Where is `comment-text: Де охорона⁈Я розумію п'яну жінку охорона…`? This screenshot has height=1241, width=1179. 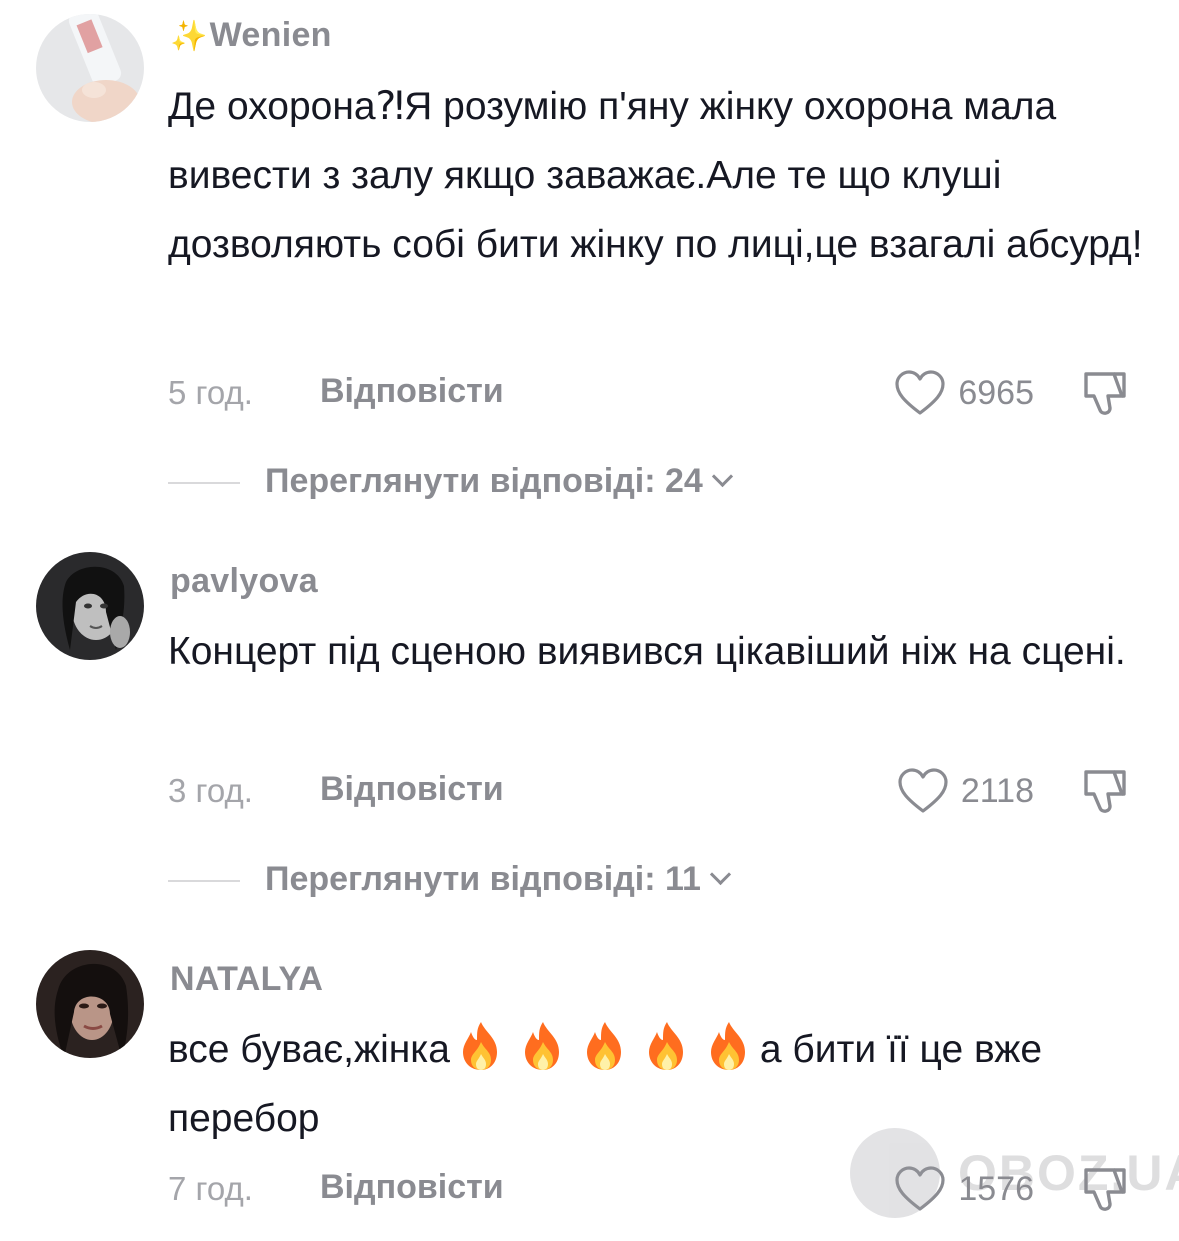
comment-text: Де охорона⁈Я розумію п'яну жінку охорона… is located at coordinates (655, 175).